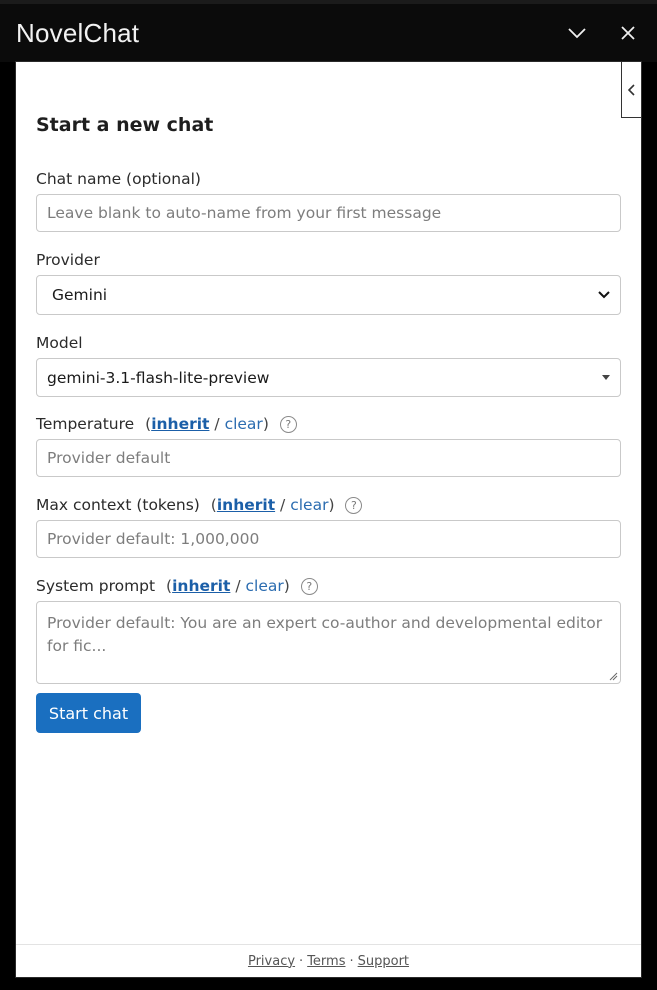  I want to click on terms-link: Terms, so click(326, 961).